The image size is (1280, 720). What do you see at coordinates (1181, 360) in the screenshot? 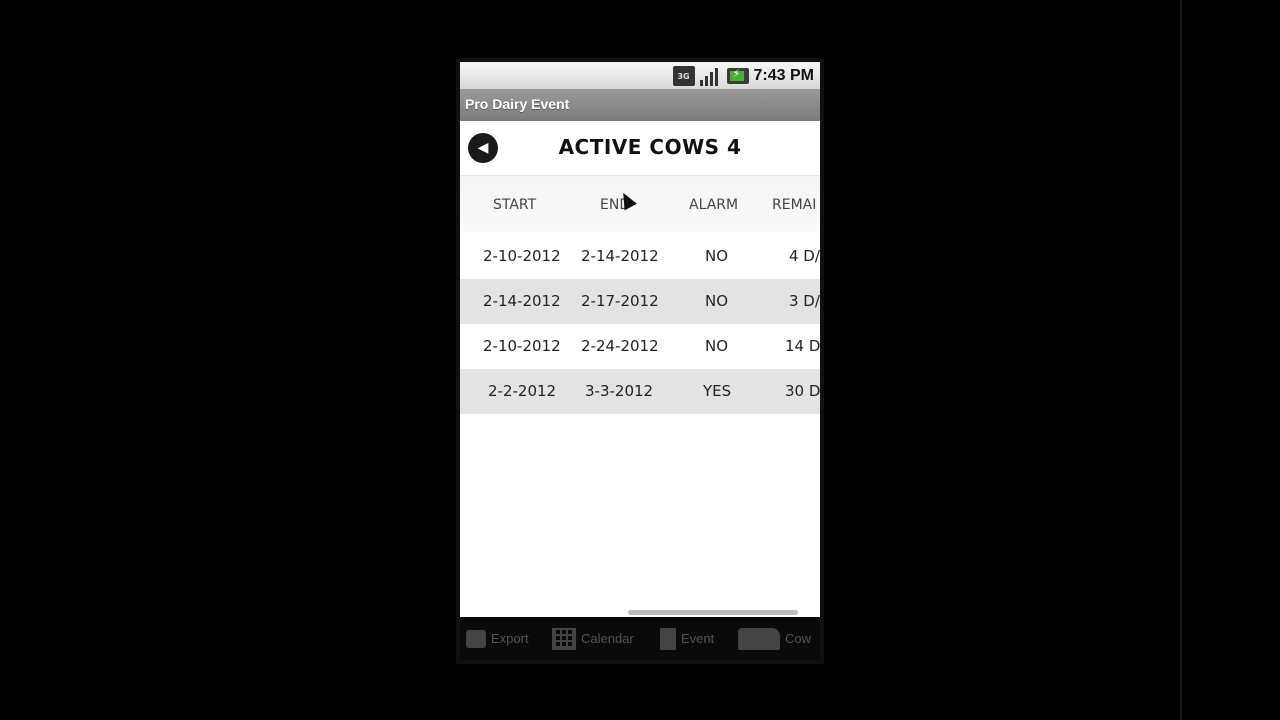
I see `background-edge-line` at bounding box center [1181, 360].